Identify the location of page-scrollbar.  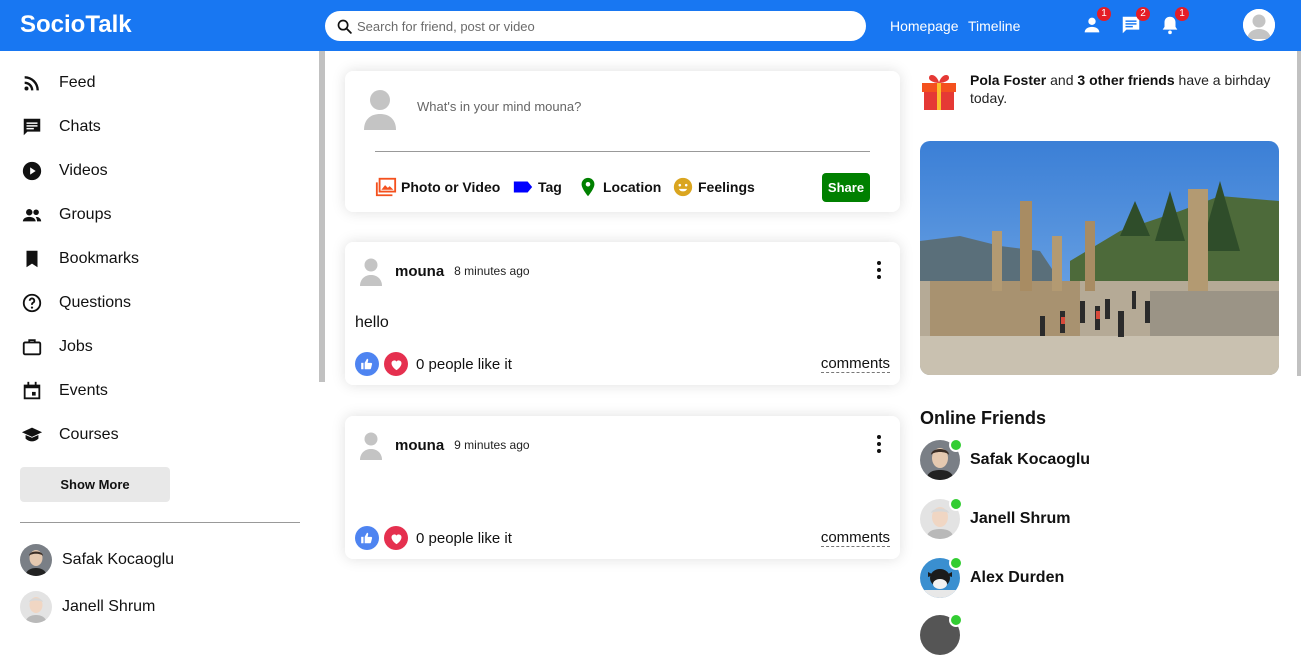
(1299, 213).